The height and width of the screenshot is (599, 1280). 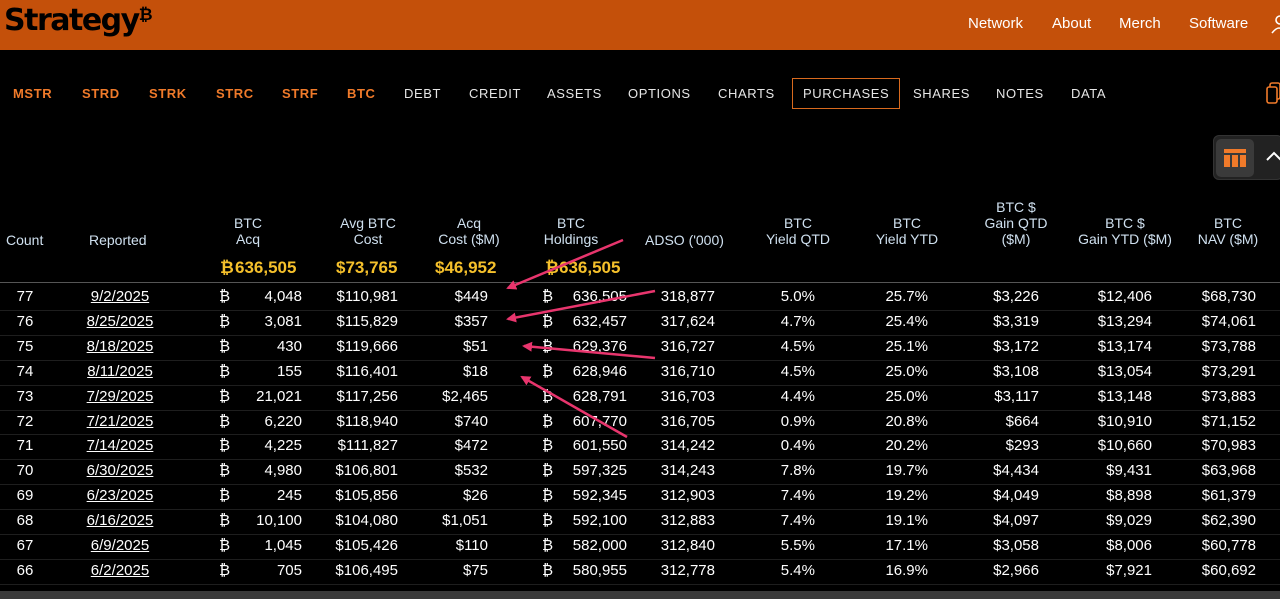 What do you see at coordinates (367, 421) in the screenshot?
I see `cell-avg-cost: $118,940` at bounding box center [367, 421].